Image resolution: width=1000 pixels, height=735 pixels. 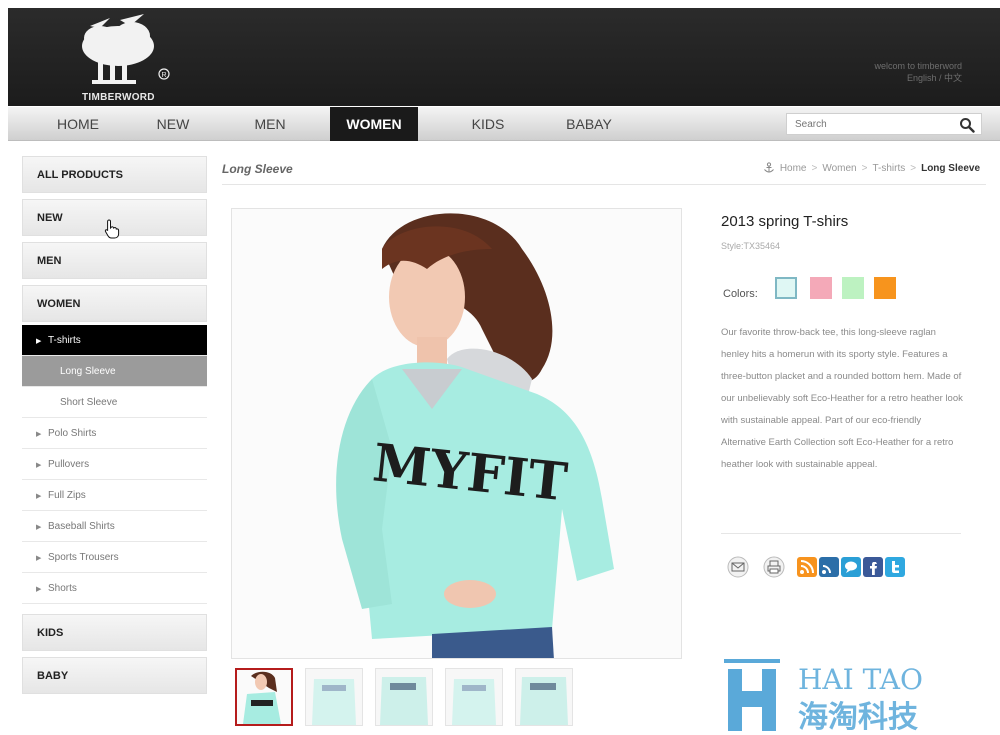 I want to click on color-swatch-light-cyan, so click(x=786, y=288).